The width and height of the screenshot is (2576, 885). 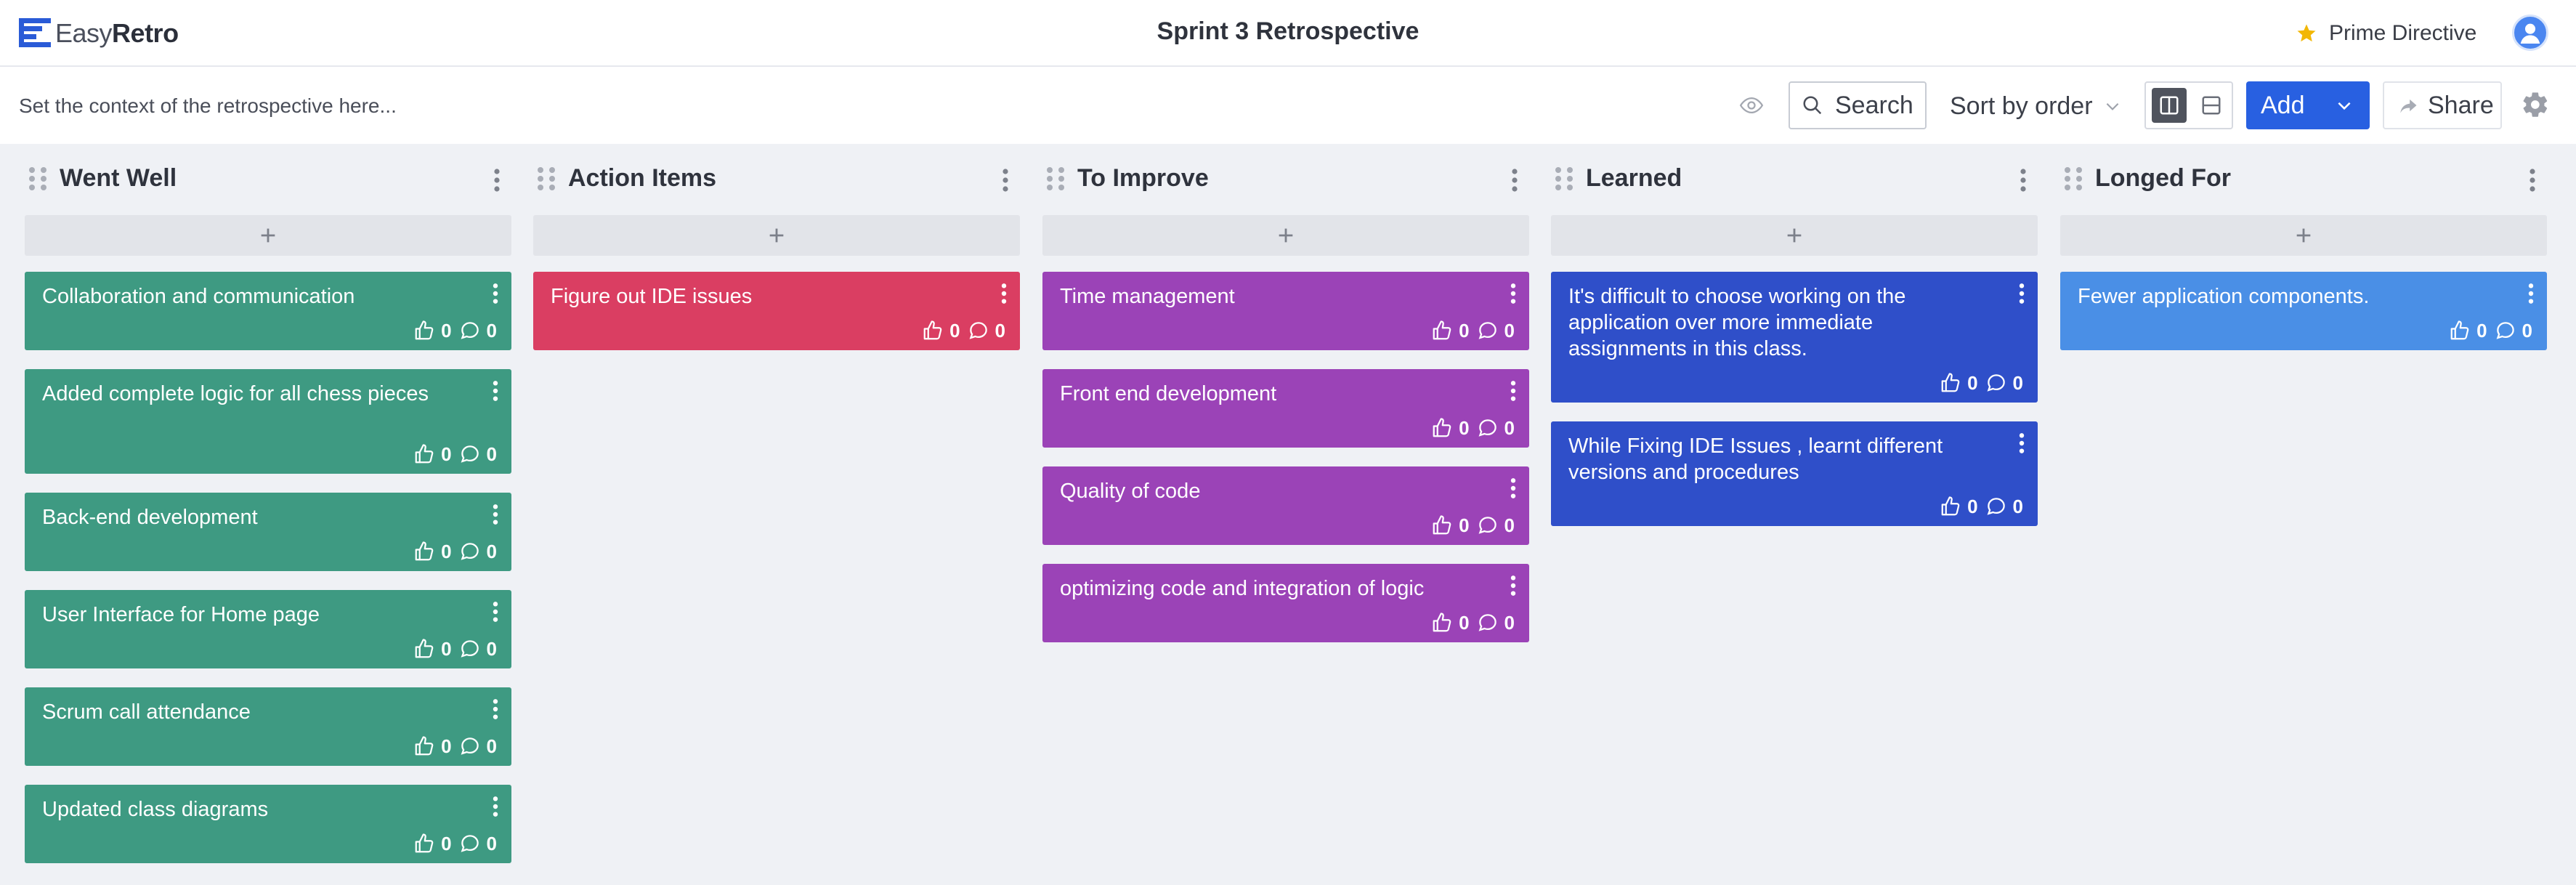 I want to click on user-avatar, so click(x=2530, y=33).